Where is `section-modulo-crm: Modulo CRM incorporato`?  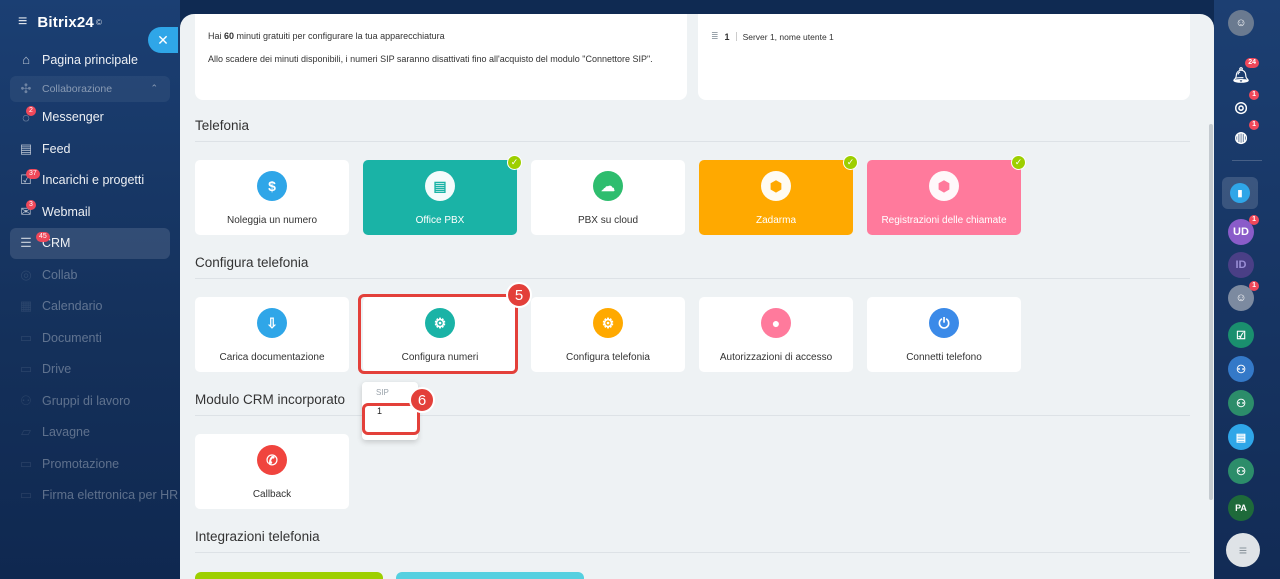 section-modulo-crm: Modulo CRM incorporato is located at coordinates (270, 399).